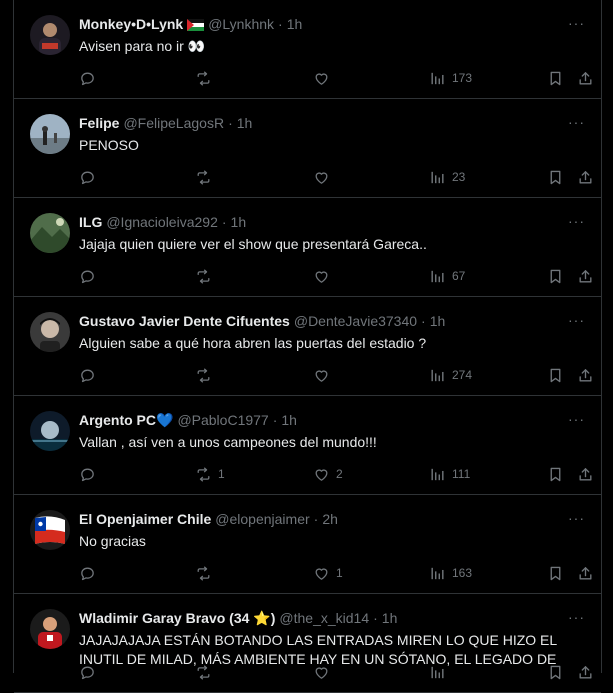 The width and height of the screenshot is (613, 693). I want to click on tweet: Felipe @FelipeLagosR · 1h ··· PENOSO 23, so click(307, 148).